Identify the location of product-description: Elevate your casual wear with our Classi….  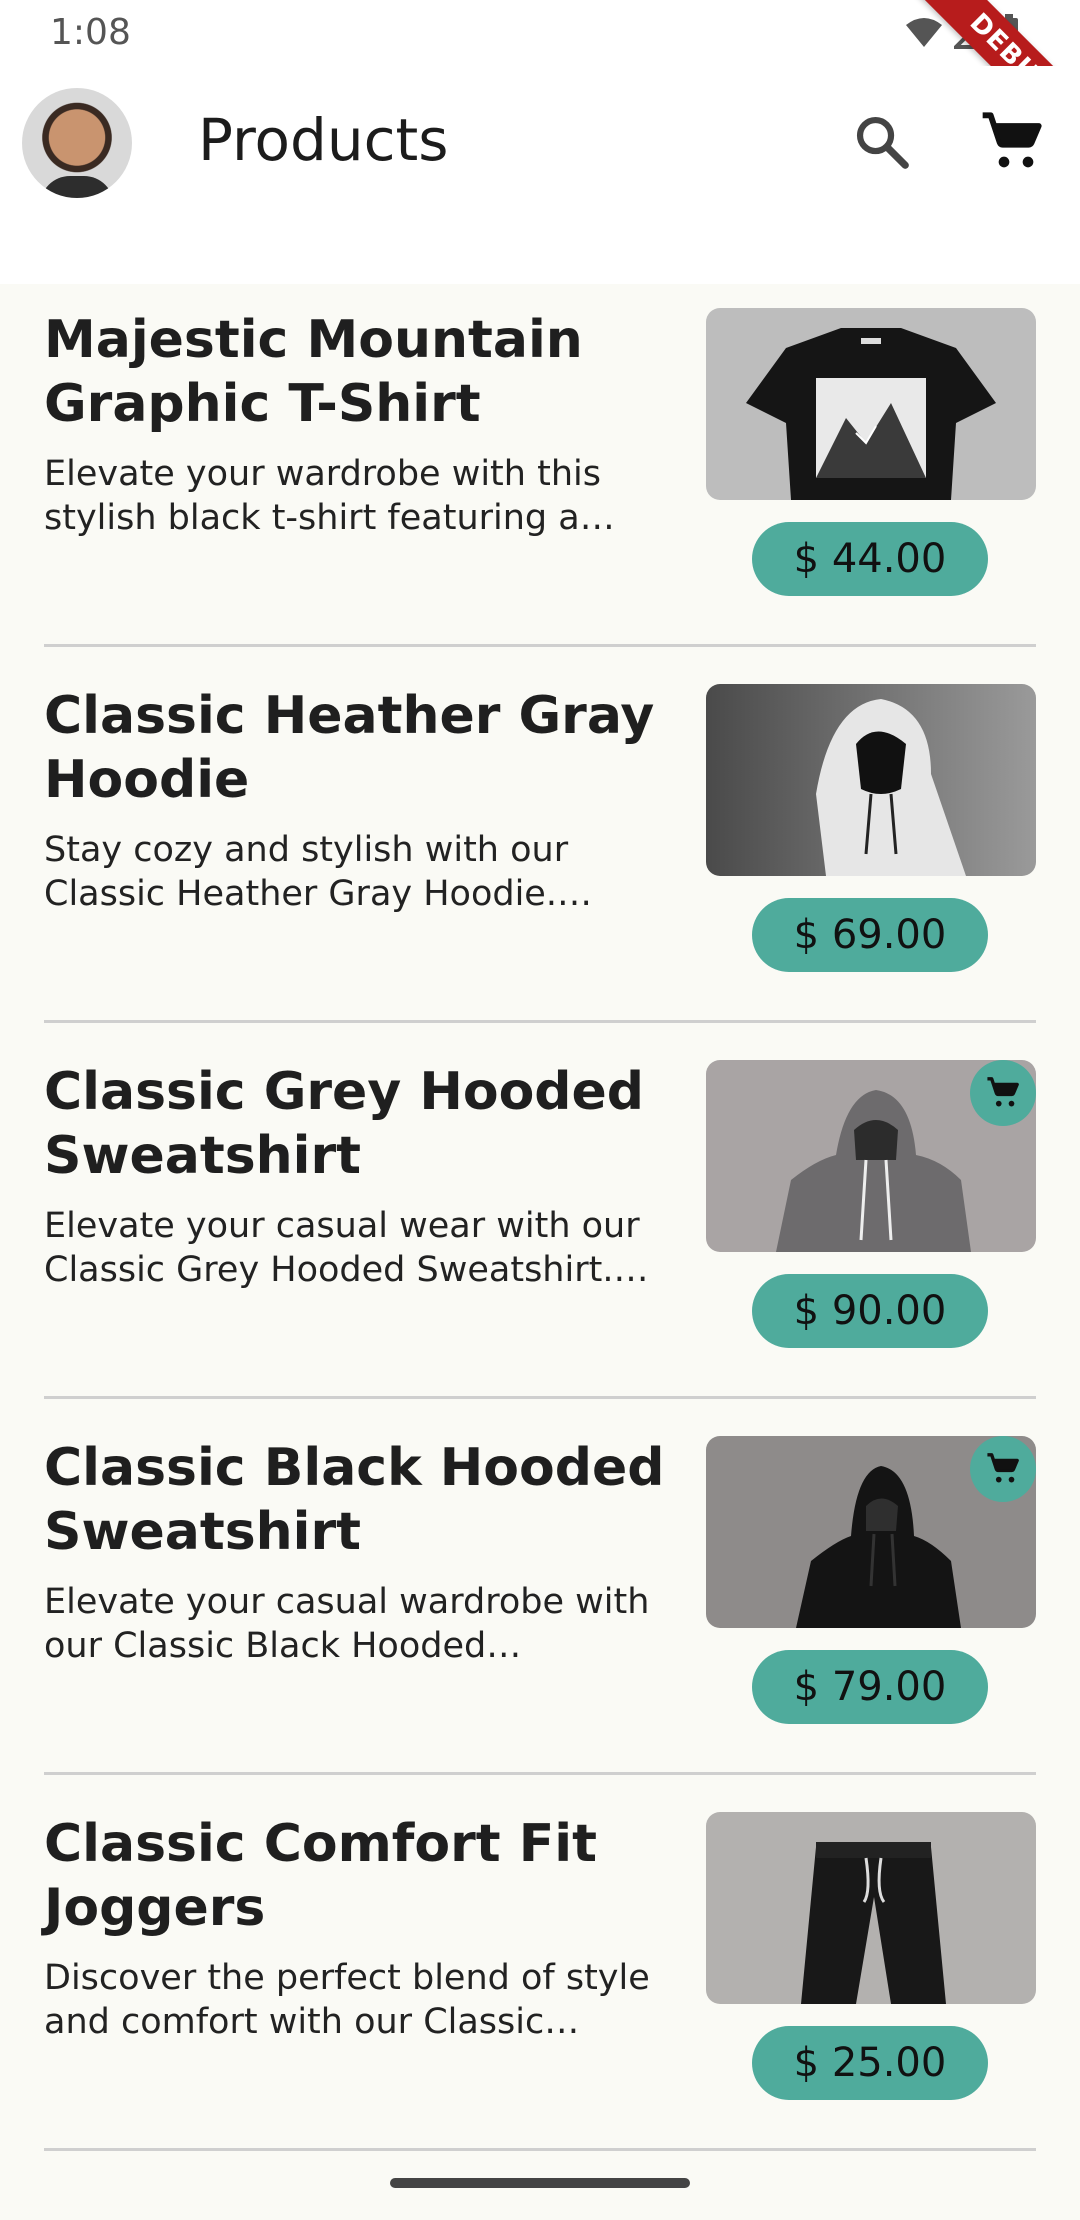
(342, 1248).